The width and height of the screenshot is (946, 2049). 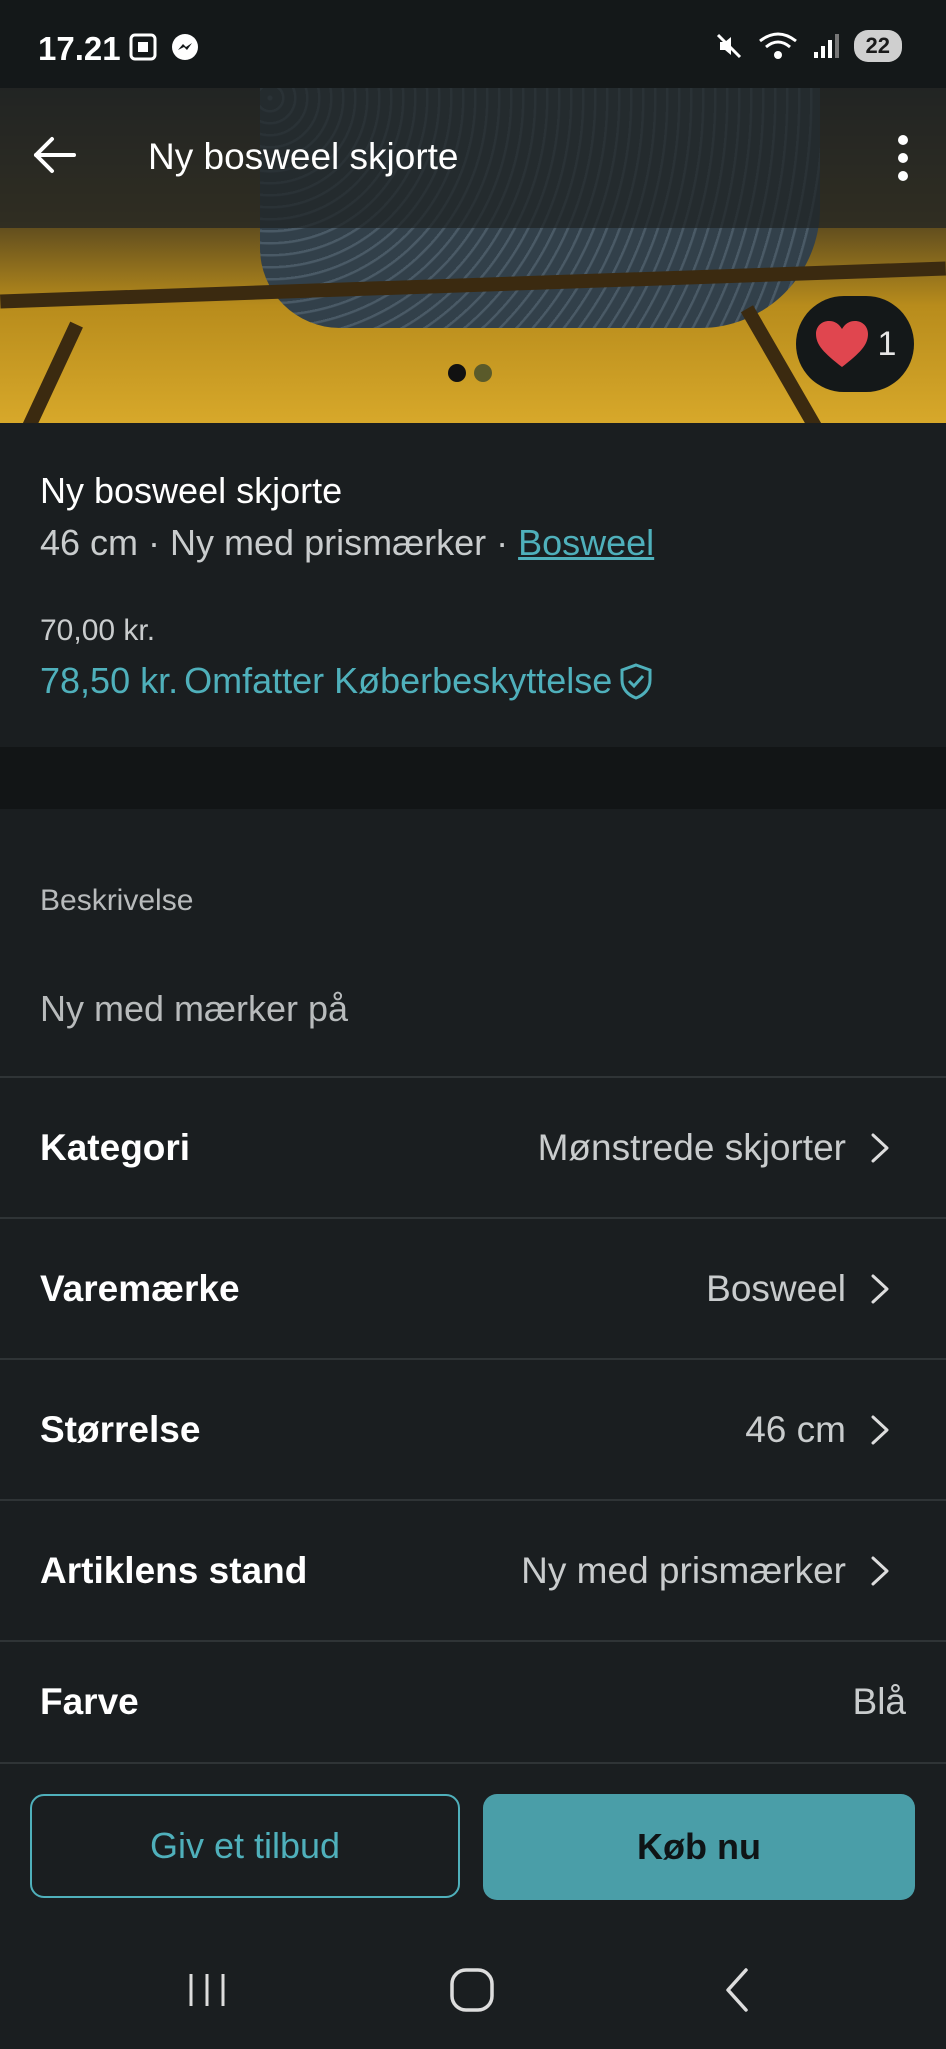 I want to click on item-subtitle: 46 cm · Ny med prismærker · Bosweel, so click(x=347, y=543).